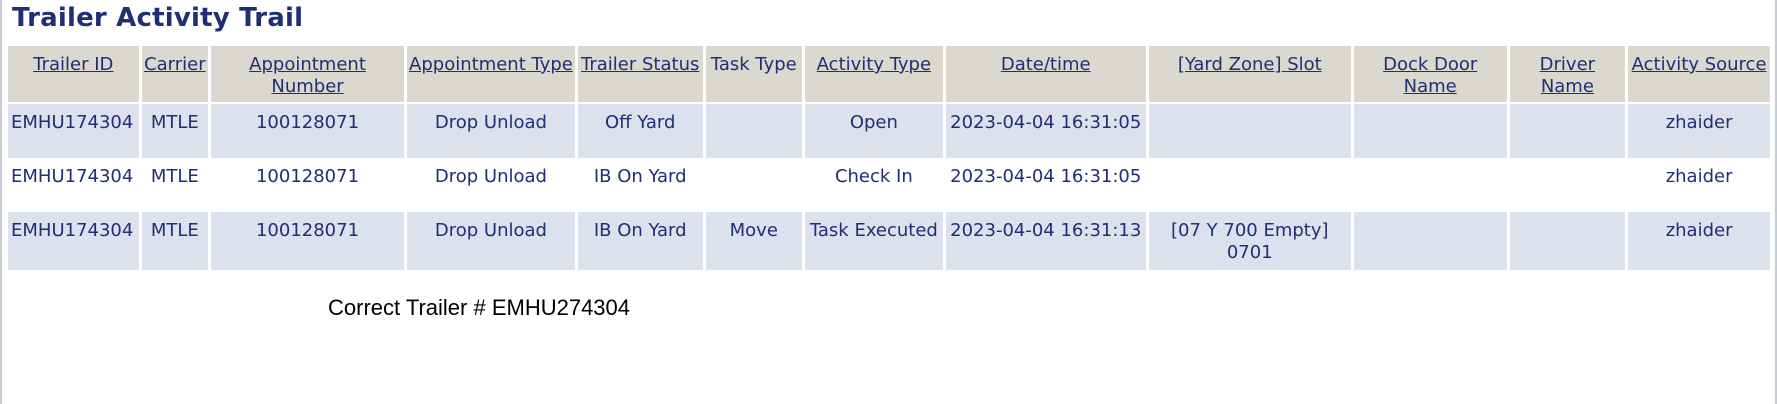 This screenshot has width=1777, height=404. Describe the element at coordinates (1567, 75) in the screenshot. I see `column-header-driver-name: Driver Name` at that location.